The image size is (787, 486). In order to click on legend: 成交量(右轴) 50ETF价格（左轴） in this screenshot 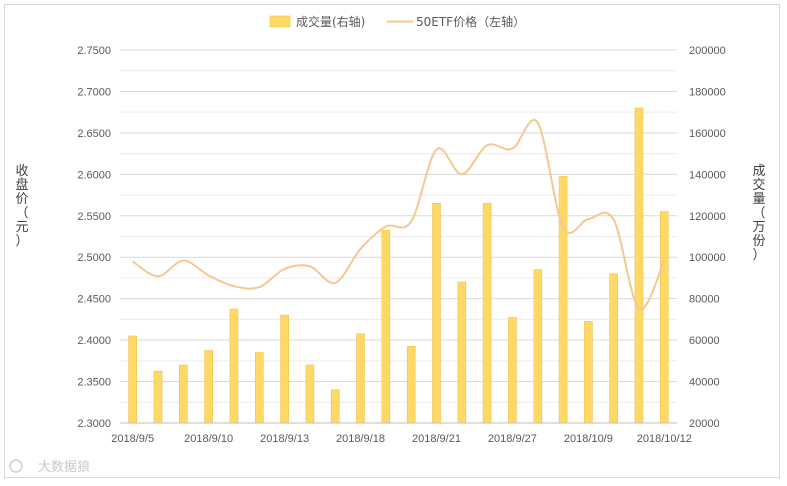, I will do `click(397, 21)`.